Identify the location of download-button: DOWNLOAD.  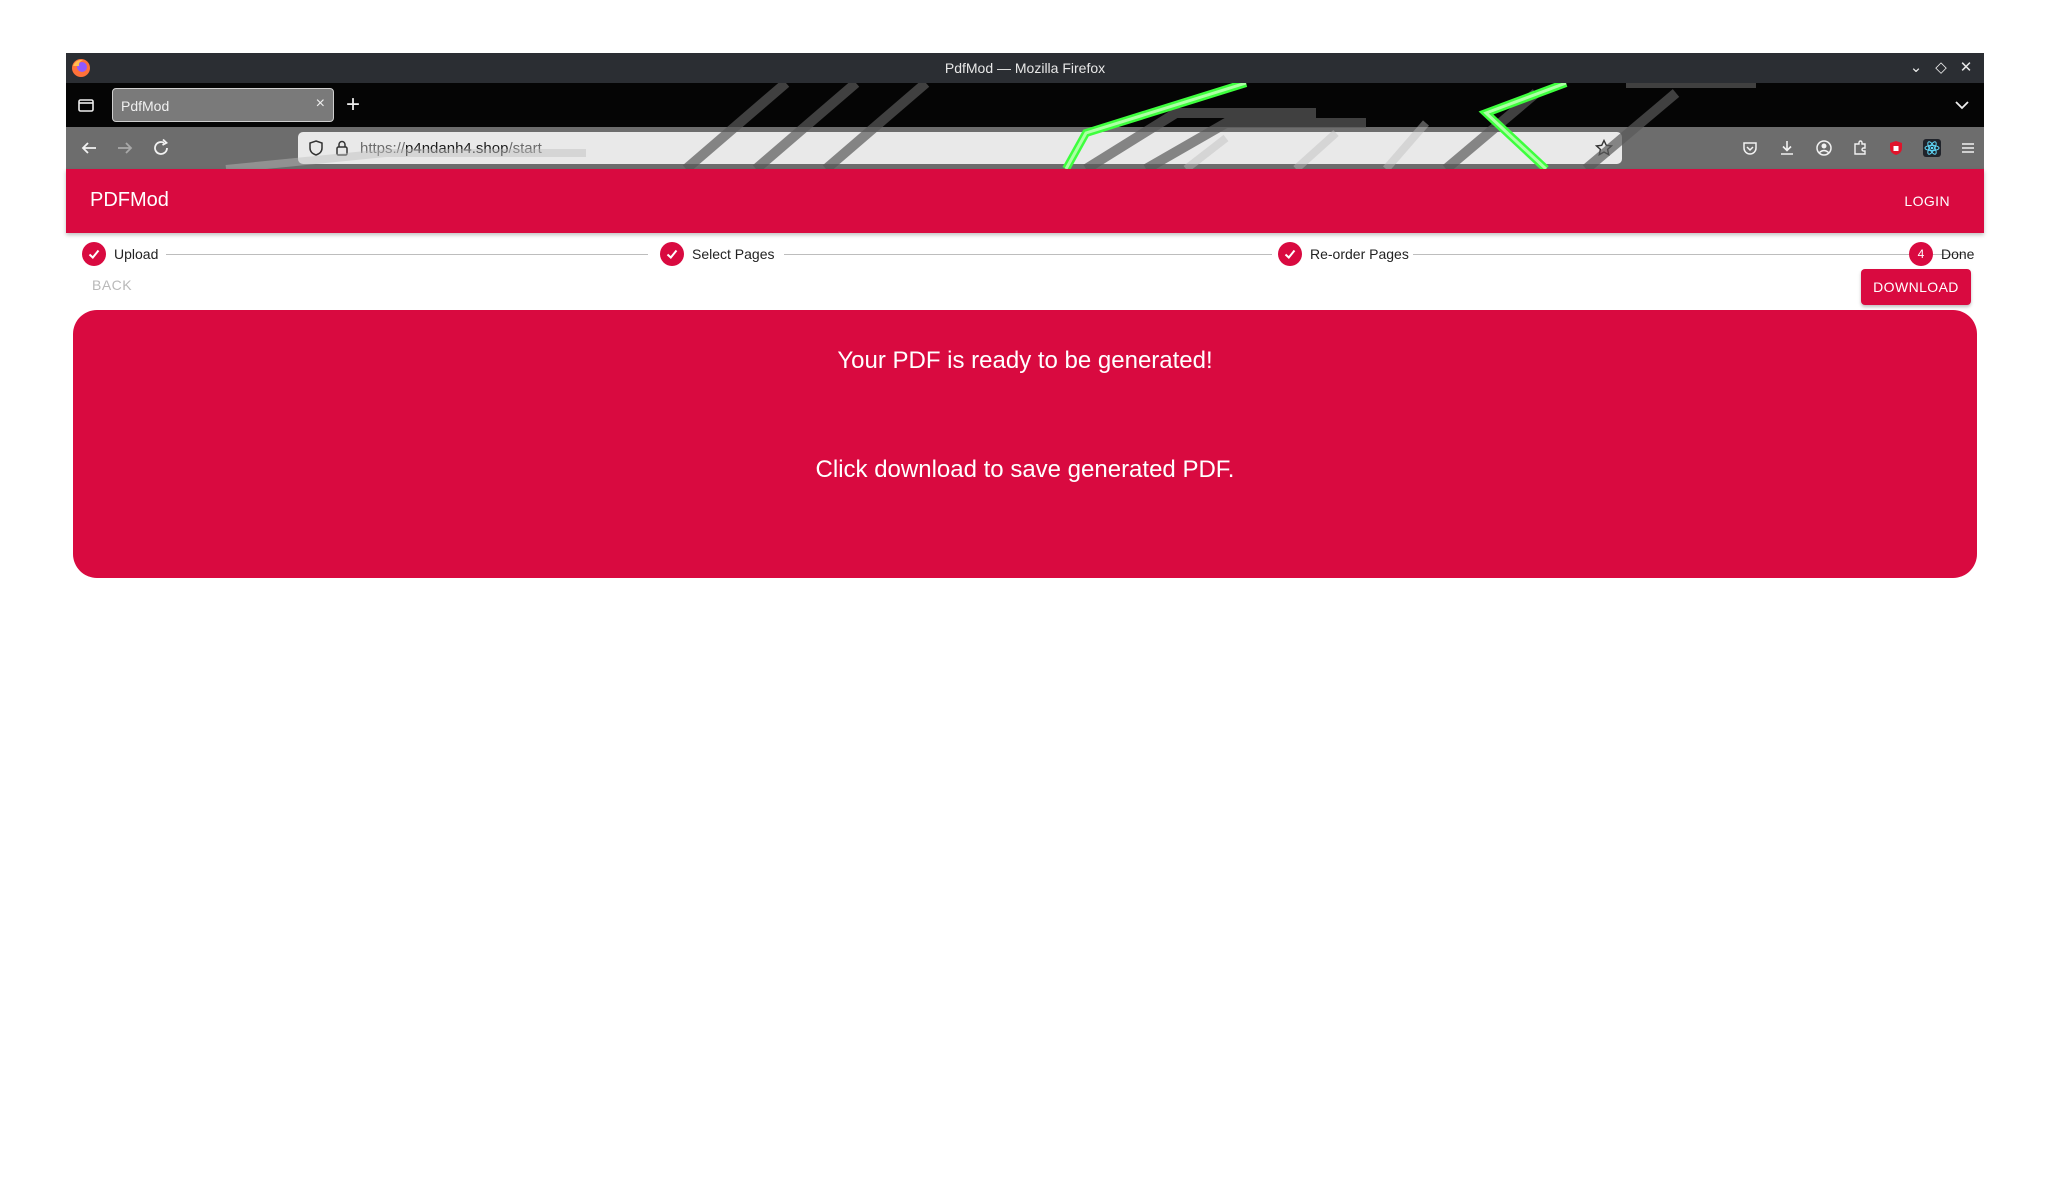
(1916, 287).